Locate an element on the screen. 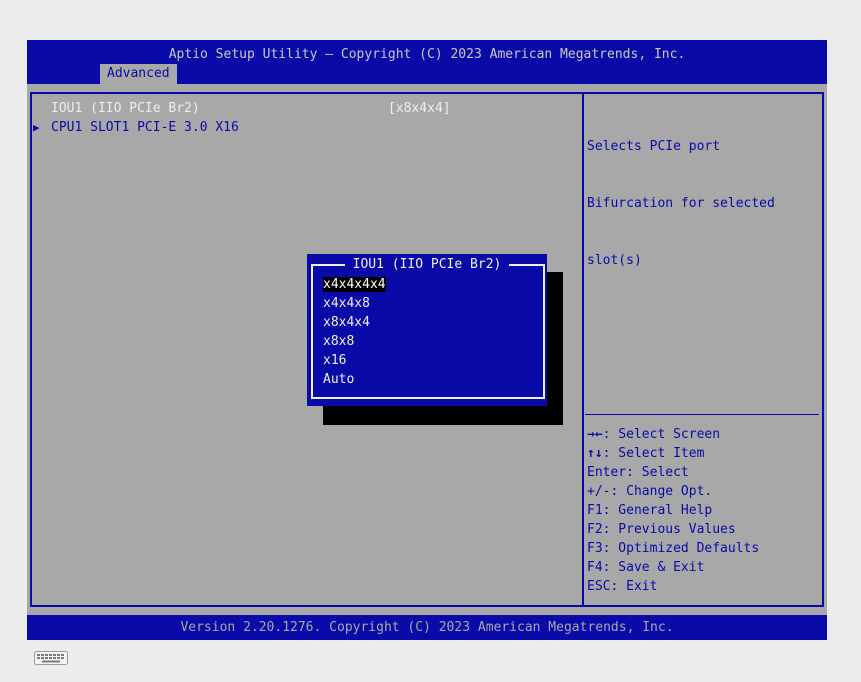 This screenshot has width=861, height=682. popup-option-x16: x16 is located at coordinates (354, 360).